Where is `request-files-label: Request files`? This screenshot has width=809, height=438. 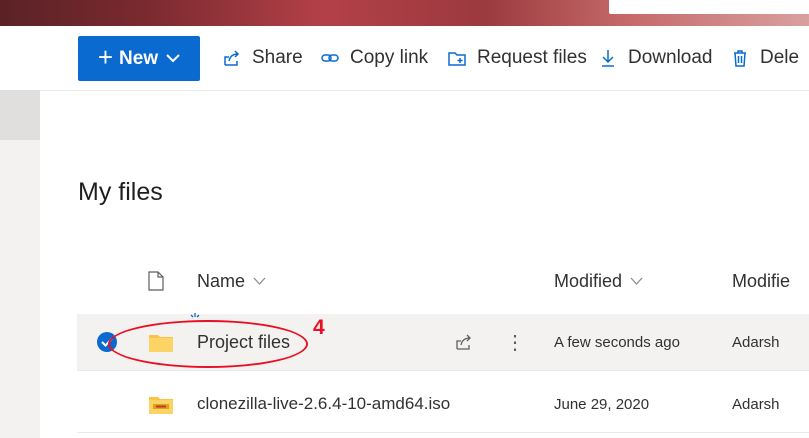
request-files-label: Request files is located at coordinates (532, 57).